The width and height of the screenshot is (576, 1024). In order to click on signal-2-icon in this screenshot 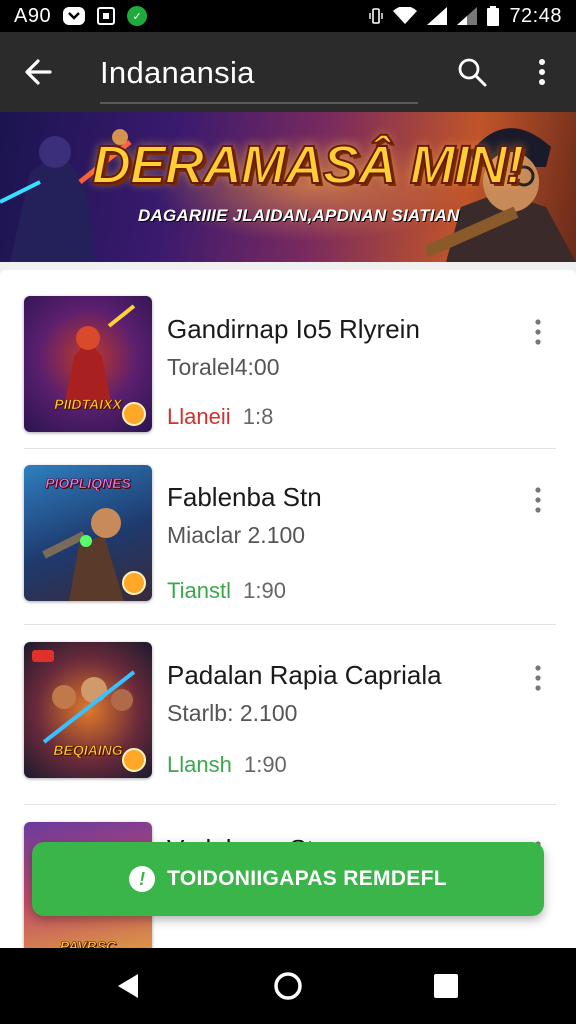, I will do `click(467, 16)`.